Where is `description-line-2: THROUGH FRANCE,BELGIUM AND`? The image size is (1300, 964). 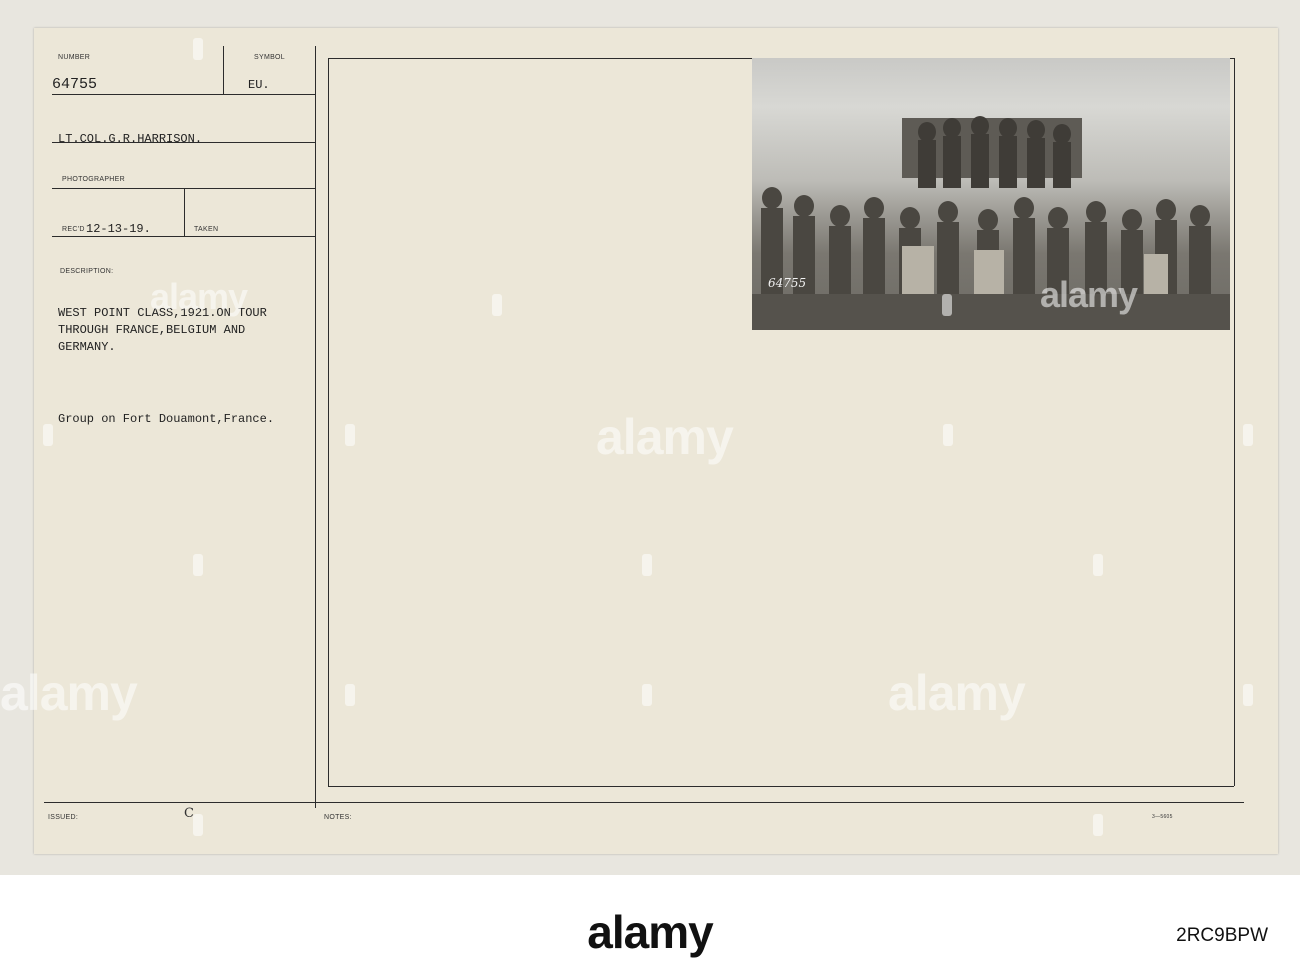
description-line-2: THROUGH FRANCE,BELGIUM AND is located at coordinates (152, 330).